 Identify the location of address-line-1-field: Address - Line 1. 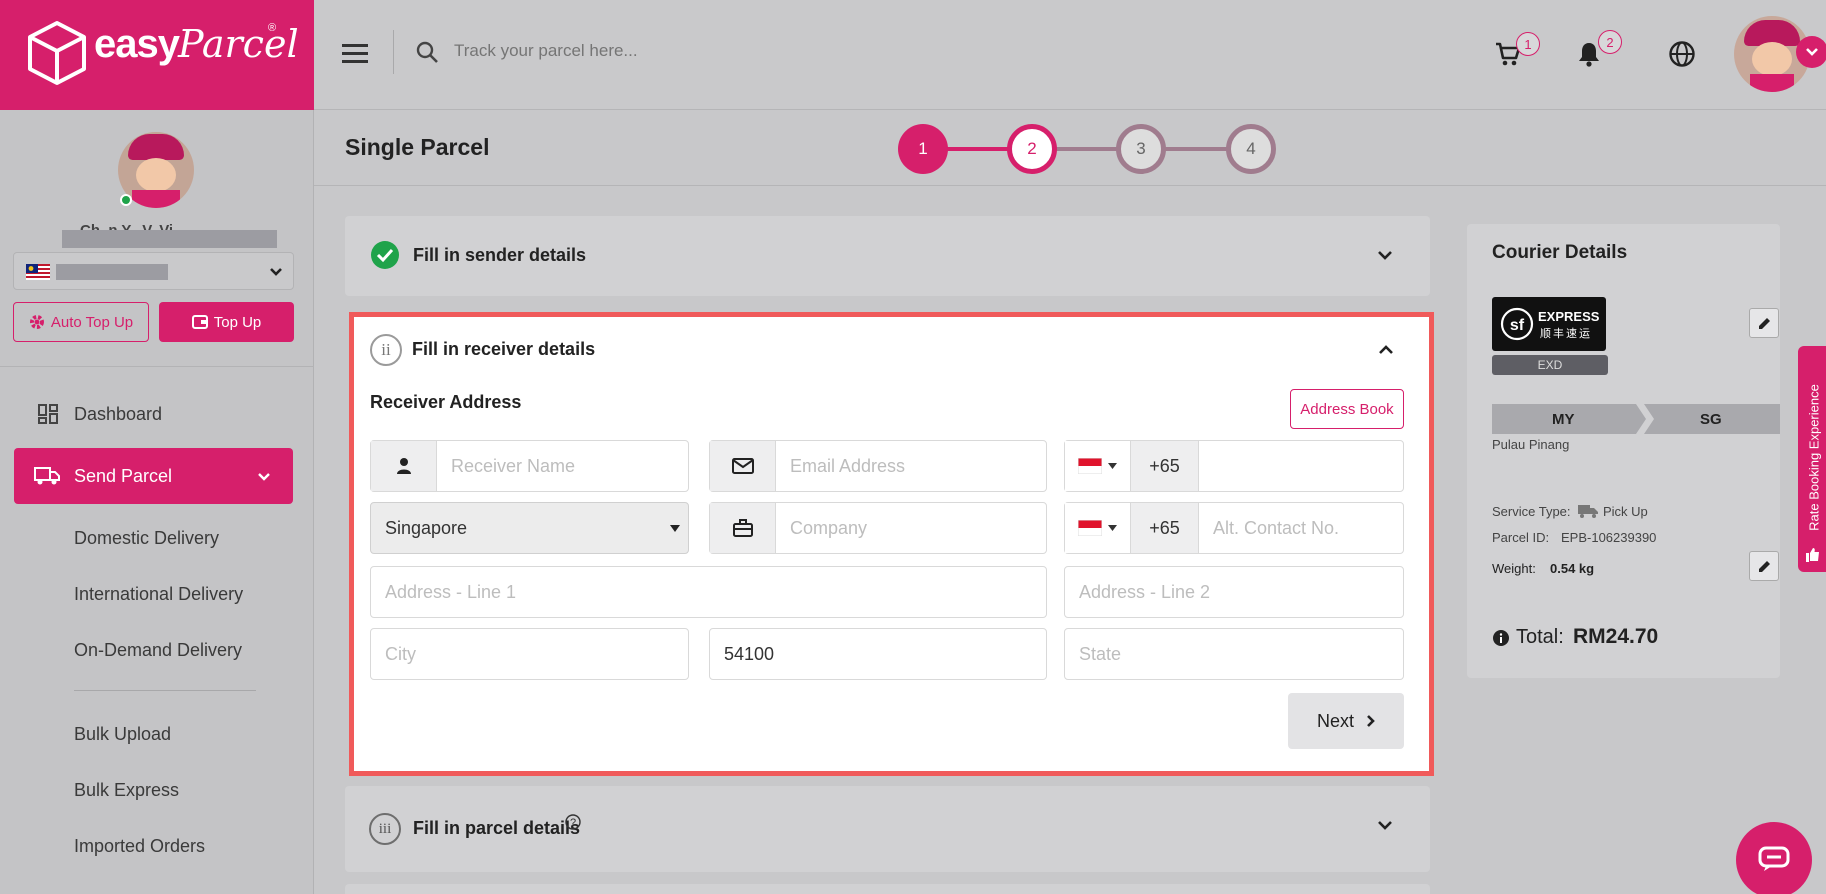
(708, 592).